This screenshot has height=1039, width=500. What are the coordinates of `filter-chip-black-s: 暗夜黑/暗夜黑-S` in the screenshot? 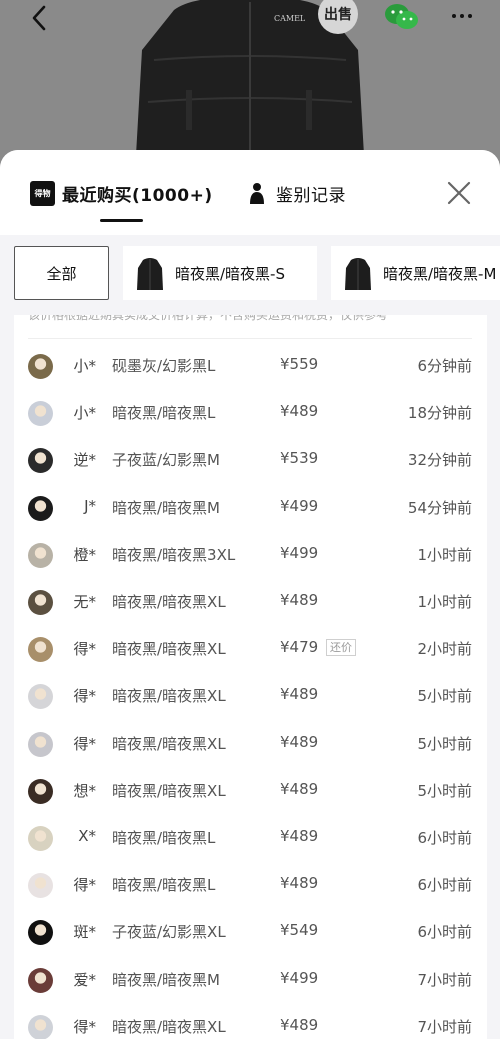 It's located at (220, 273).